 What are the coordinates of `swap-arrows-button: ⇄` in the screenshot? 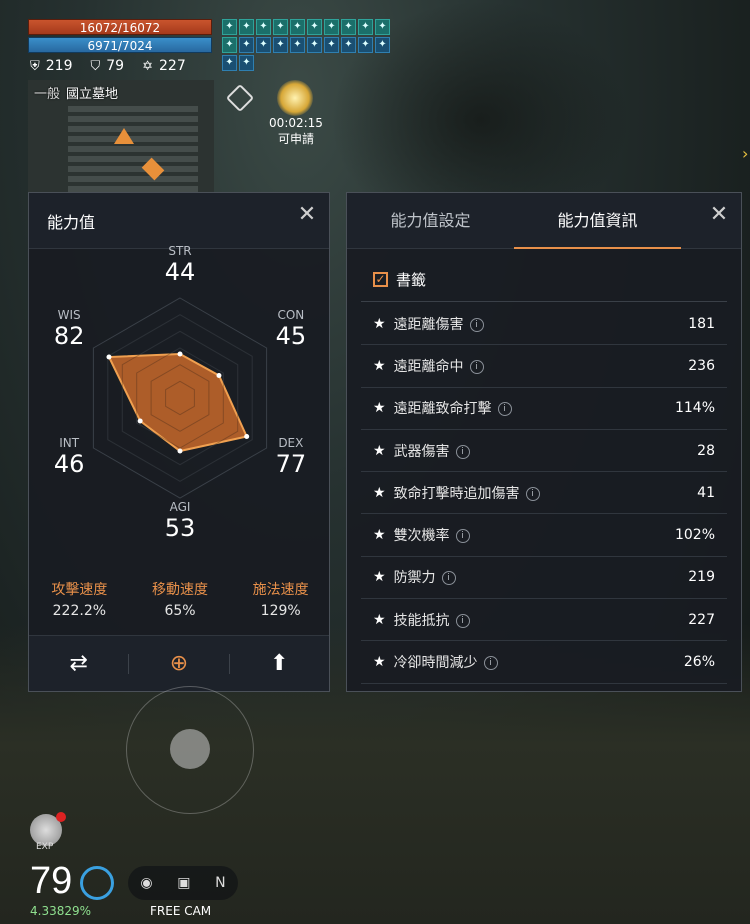 It's located at (78, 663).